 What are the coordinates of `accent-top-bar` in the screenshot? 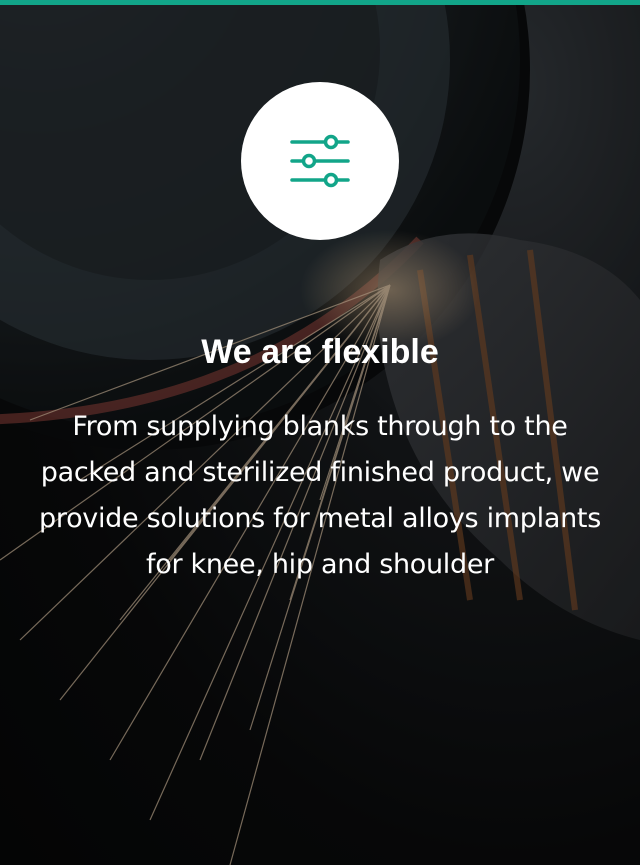 It's located at (320, 2).